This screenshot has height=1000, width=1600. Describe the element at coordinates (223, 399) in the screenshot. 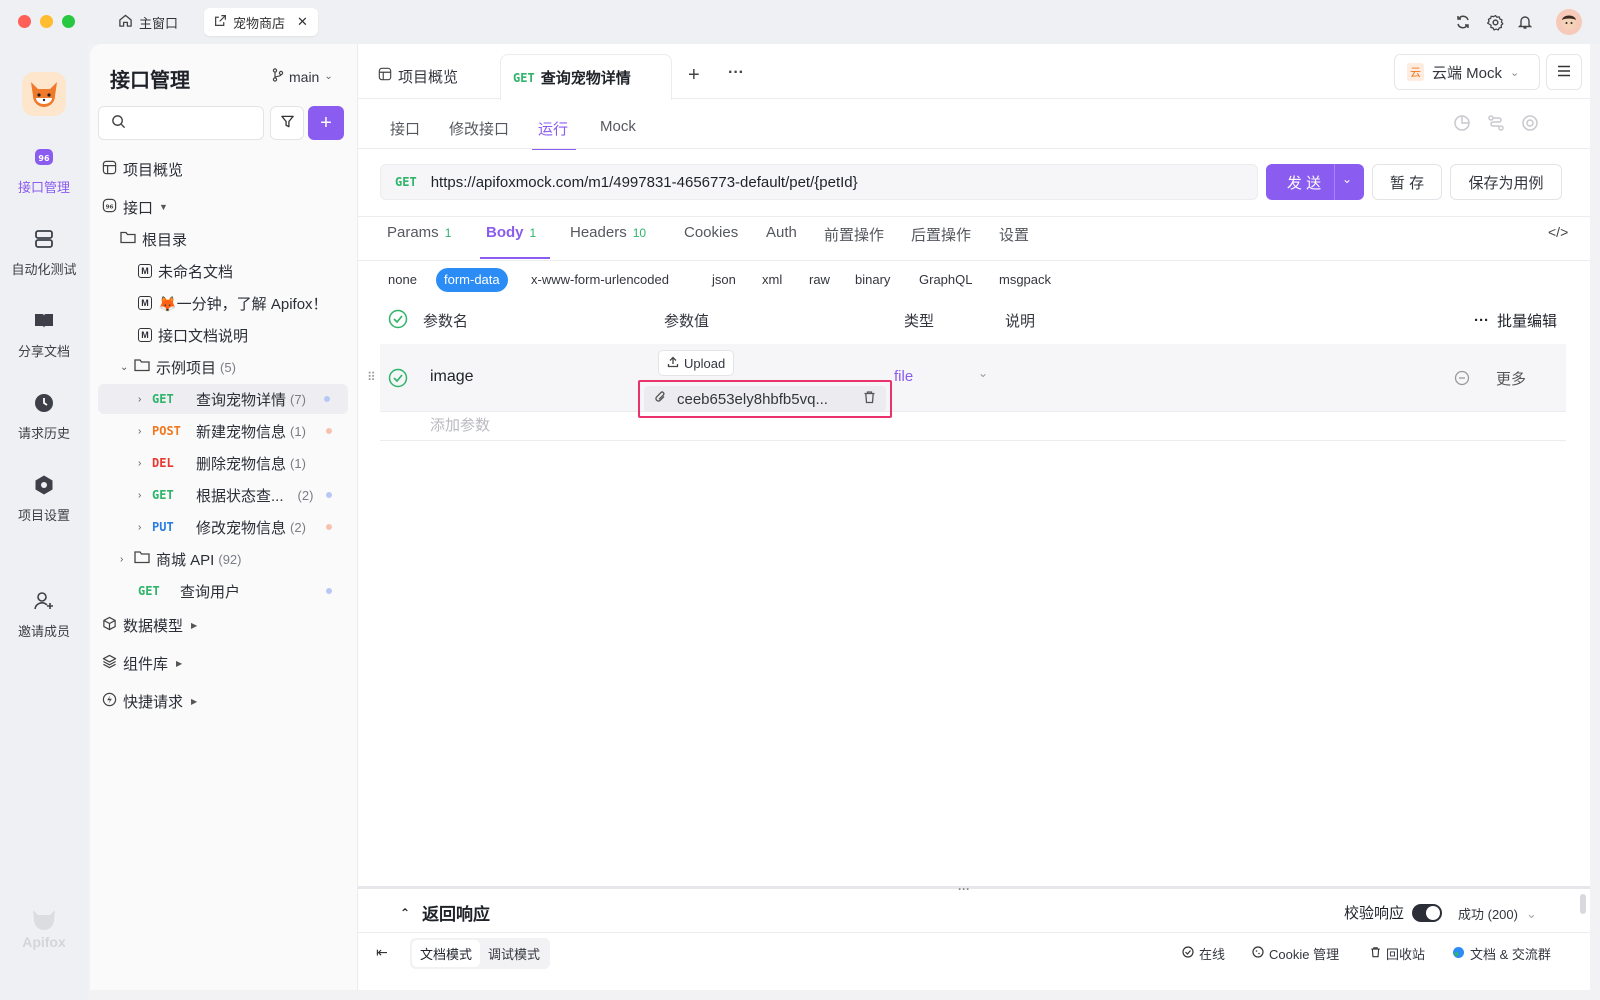

I see `endpoint-item: › GET 查询宠物详情 (7)` at that location.